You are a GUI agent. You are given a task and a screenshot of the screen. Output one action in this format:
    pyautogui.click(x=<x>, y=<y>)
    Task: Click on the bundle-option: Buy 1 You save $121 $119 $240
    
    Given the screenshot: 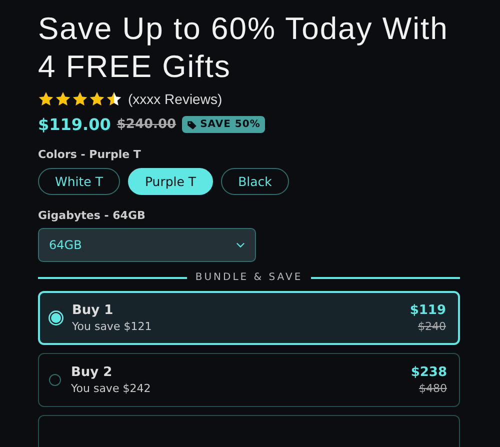 What is the action you would take?
    pyautogui.click(x=249, y=318)
    